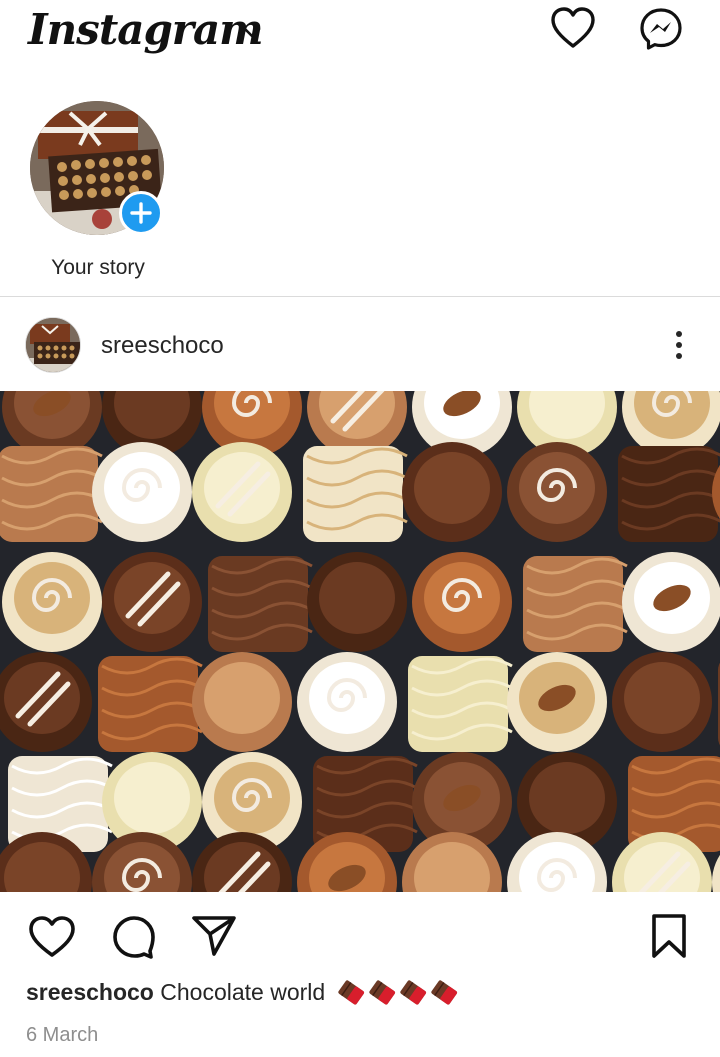  I want to click on post-caption: sreeschoco Chocolate world, so click(246, 994).